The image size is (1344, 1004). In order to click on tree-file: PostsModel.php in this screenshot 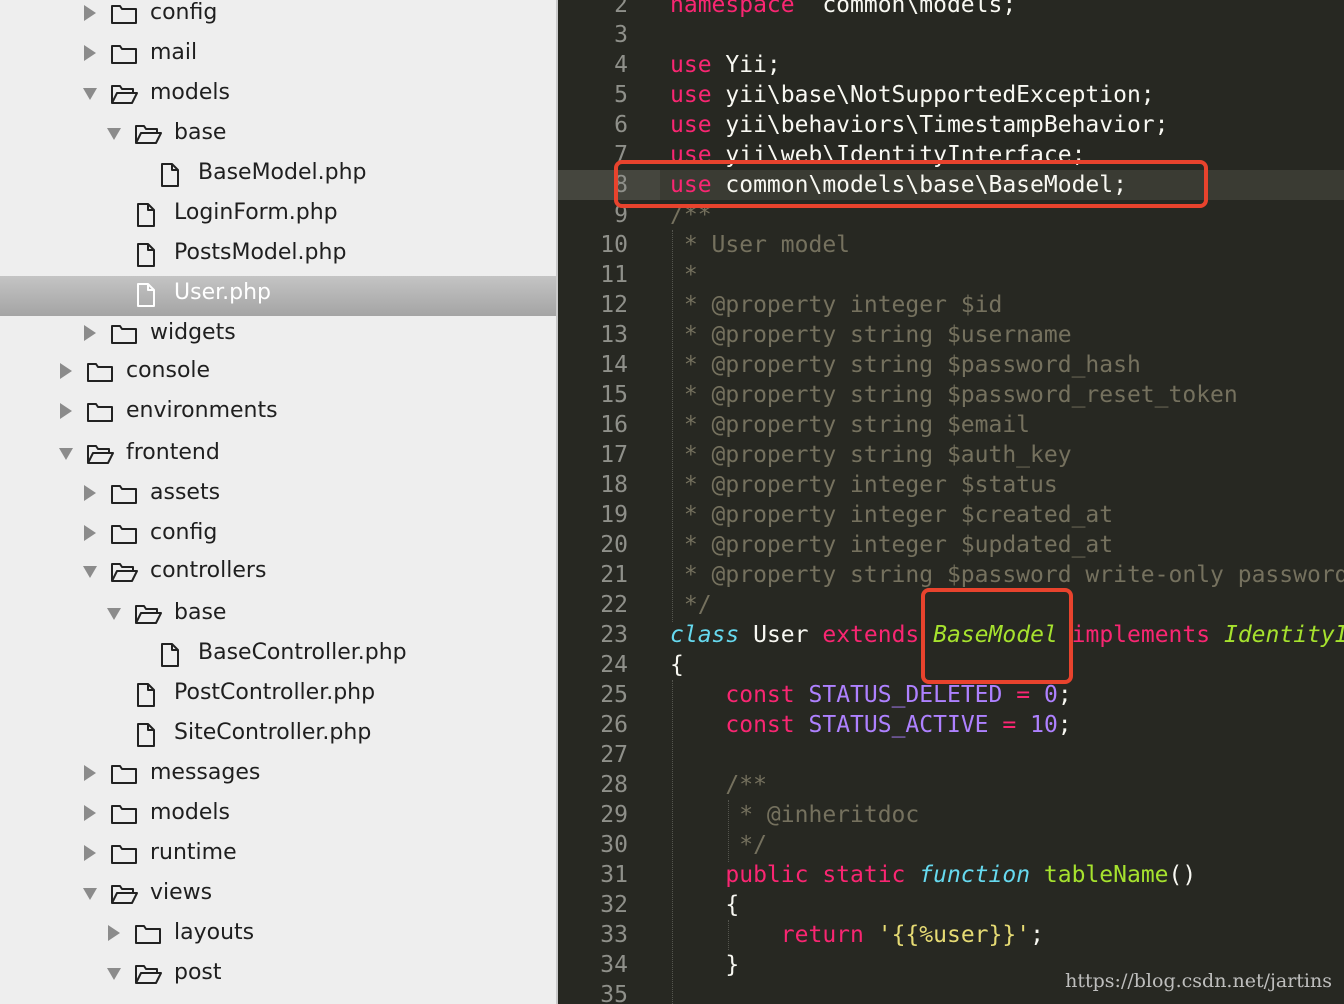, I will do `click(278, 256)`.